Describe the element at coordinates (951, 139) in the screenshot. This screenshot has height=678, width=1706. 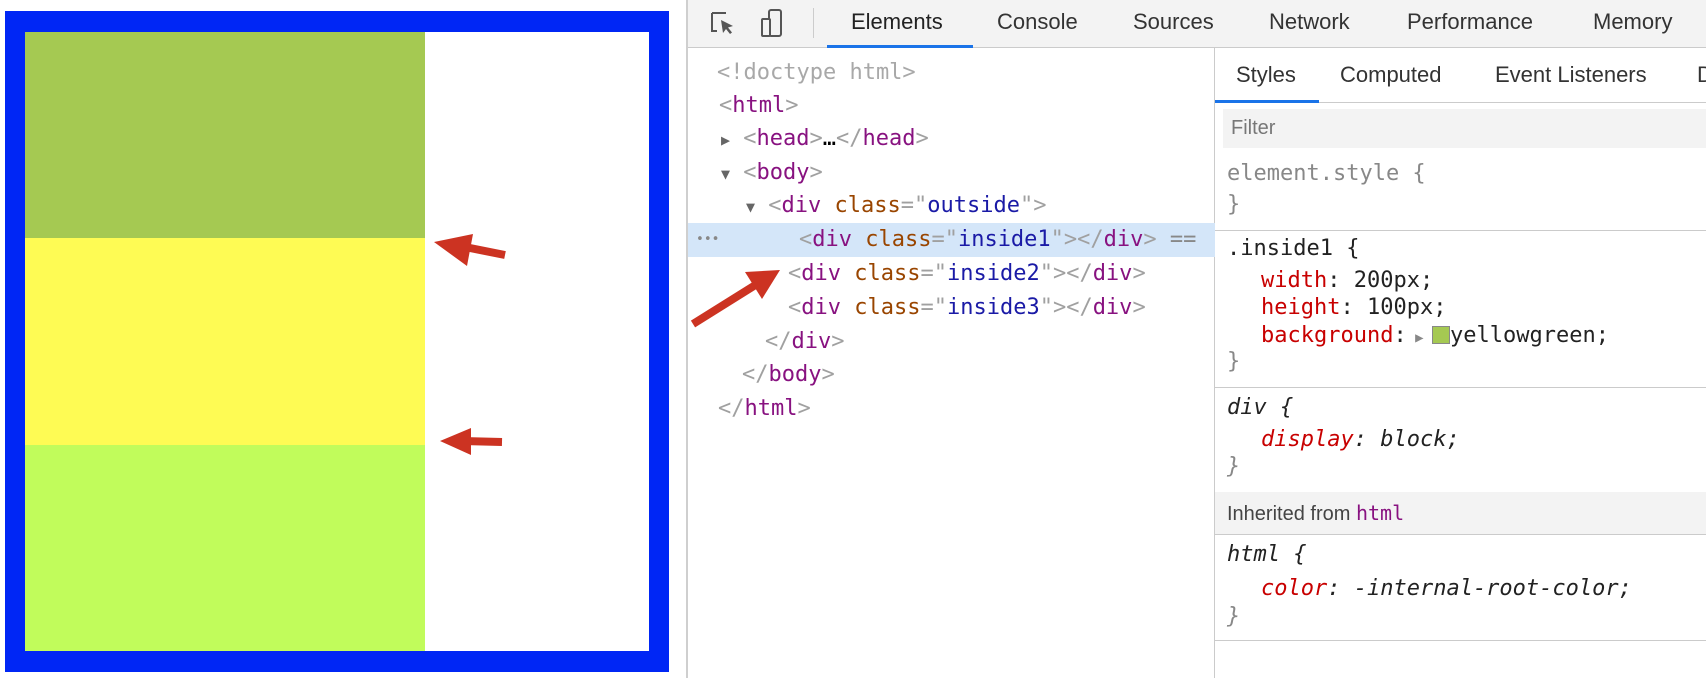
I see `tree-node-head: ▶ <head>…</head>` at that location.